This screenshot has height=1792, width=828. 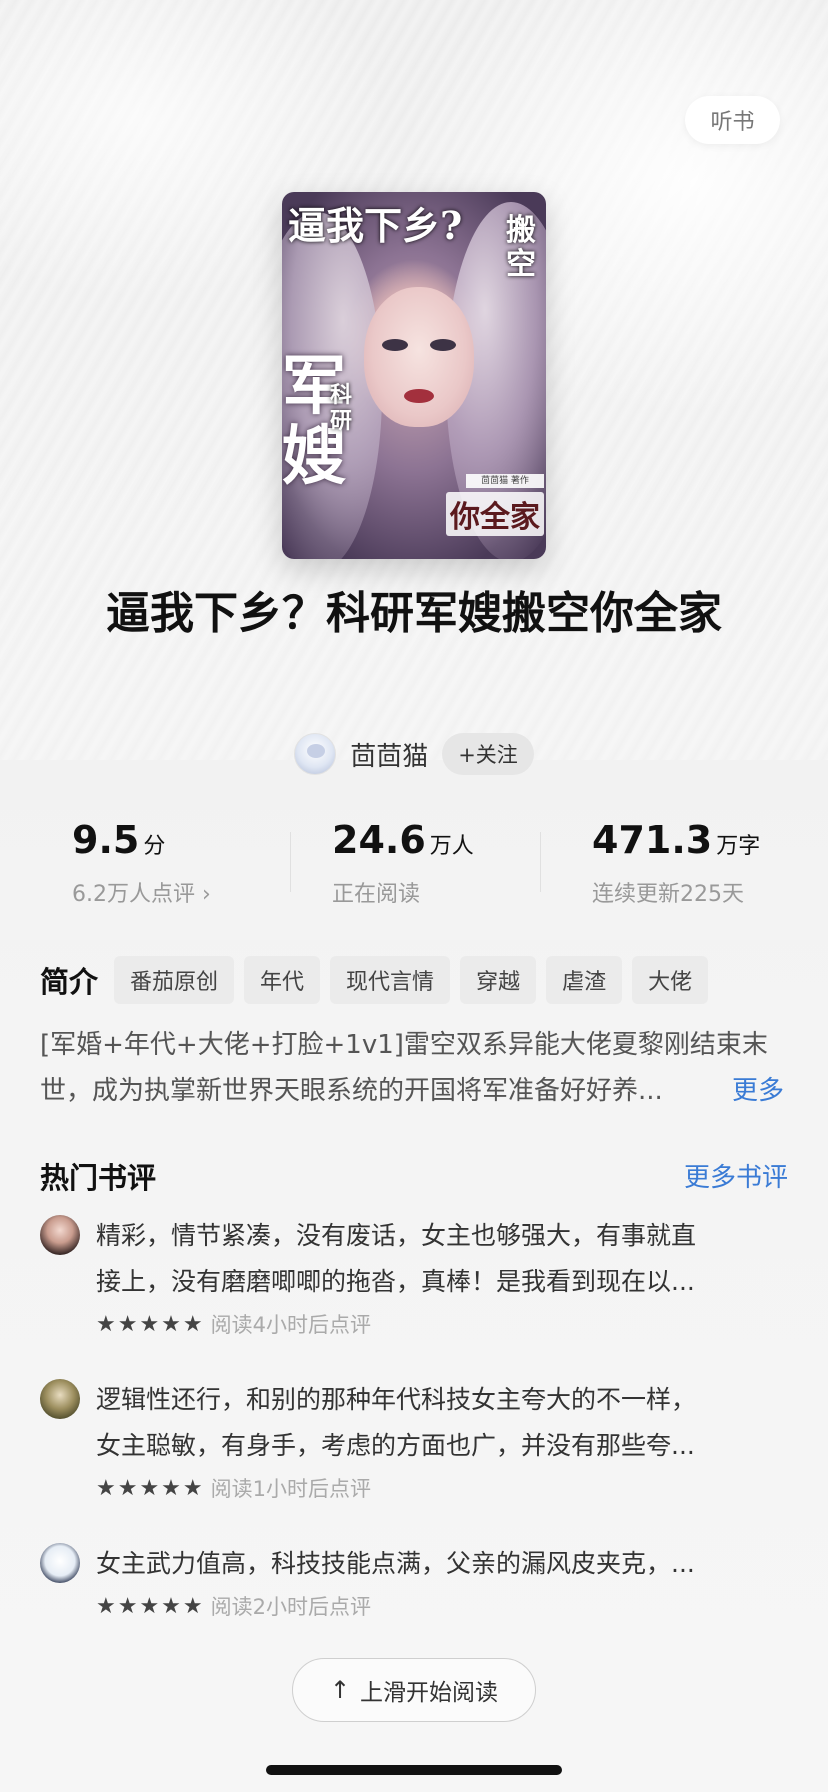 I want to click on cover-art-eye-right, so click(x=443, y=345).